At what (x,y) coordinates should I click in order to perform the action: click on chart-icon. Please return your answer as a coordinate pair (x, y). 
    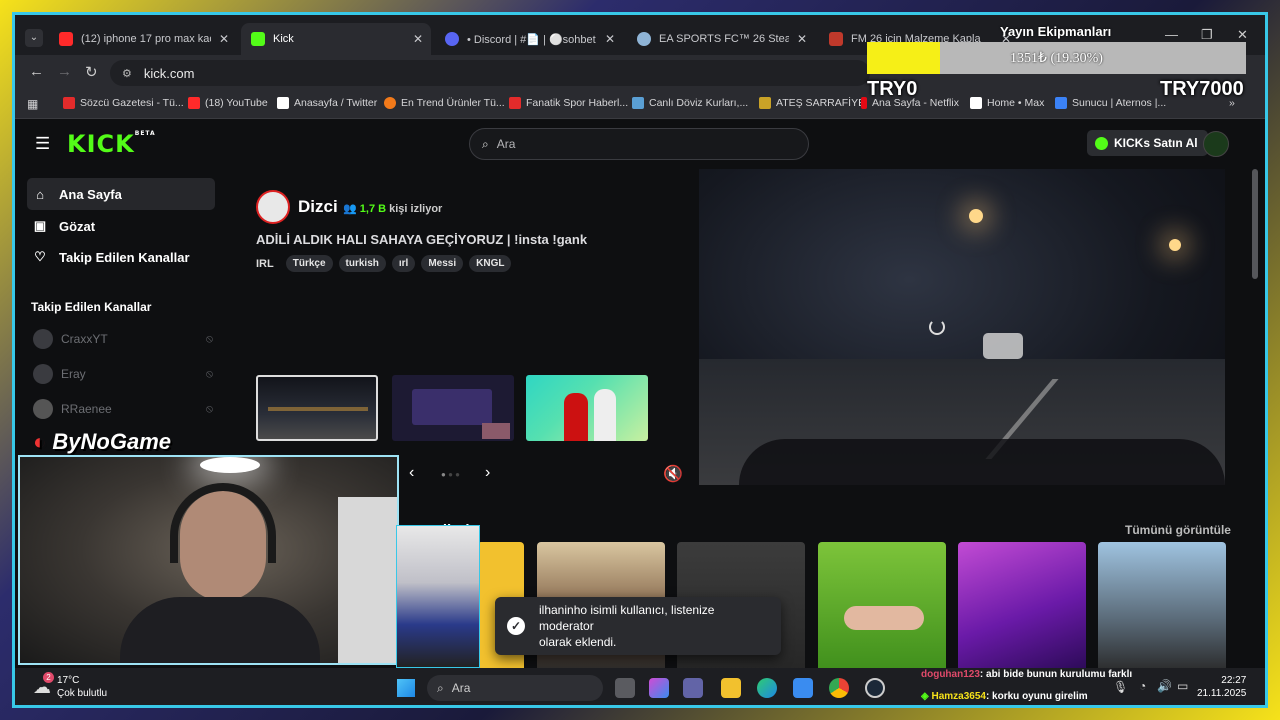
    Looking at the image, I should click on (638, 103).